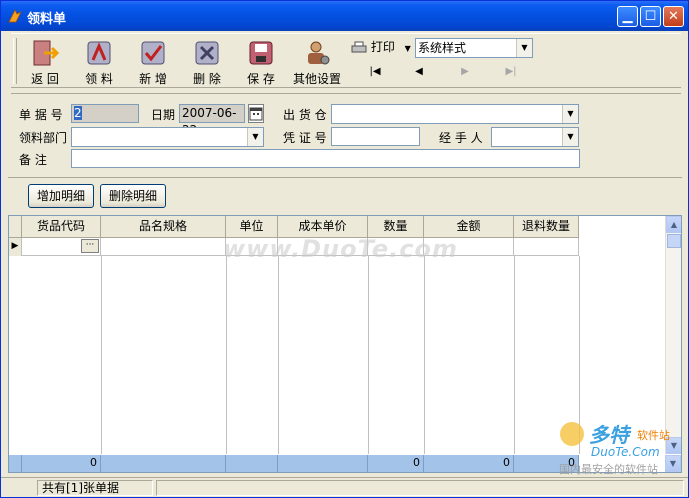 The image size is (689, 498). Describe the element at coordinates (163, 227) in the screenshot. I see `col-header-spec: 品名规格` at that location.